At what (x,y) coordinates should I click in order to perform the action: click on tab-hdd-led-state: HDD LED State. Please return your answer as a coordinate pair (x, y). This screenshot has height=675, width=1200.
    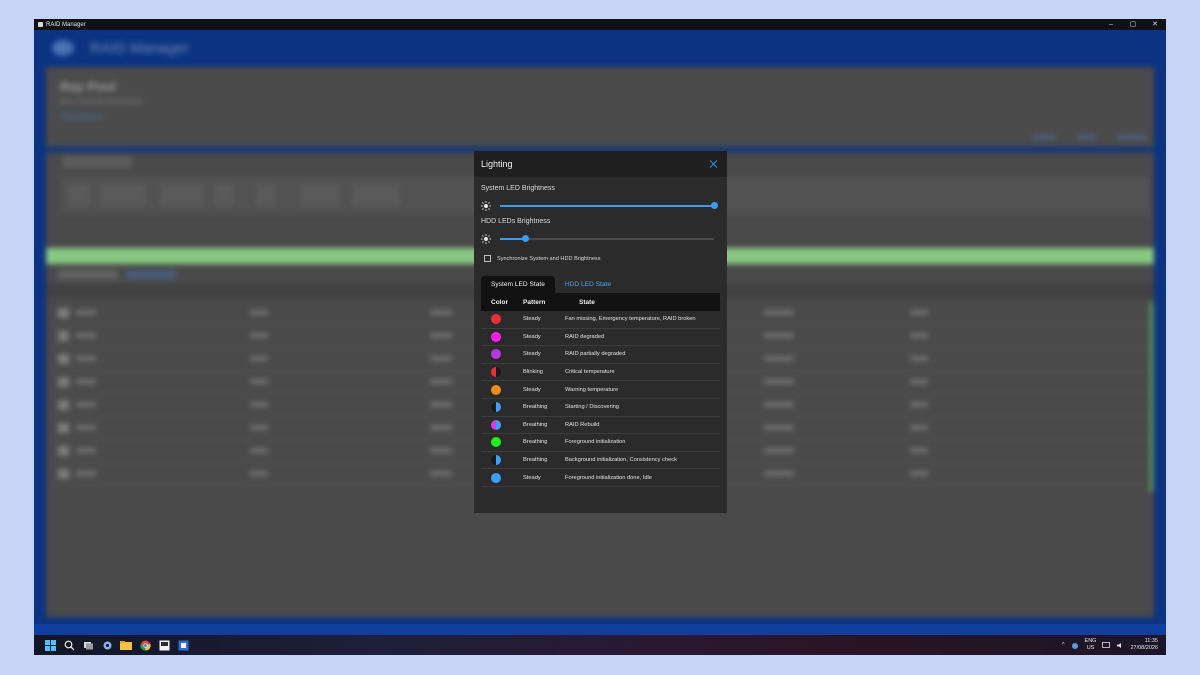
    Looking at the image, I should click on (588, 284).